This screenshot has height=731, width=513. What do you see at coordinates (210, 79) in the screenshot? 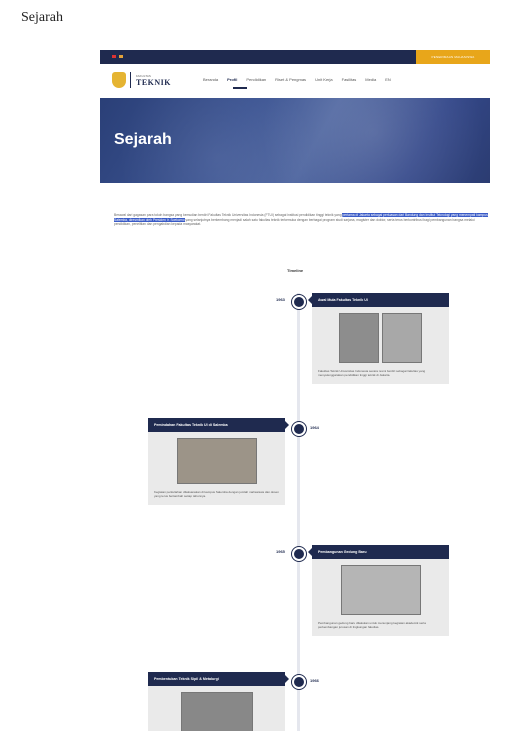
I see `nav-item-beranda: Beranda` at bounding box center [210, 79].